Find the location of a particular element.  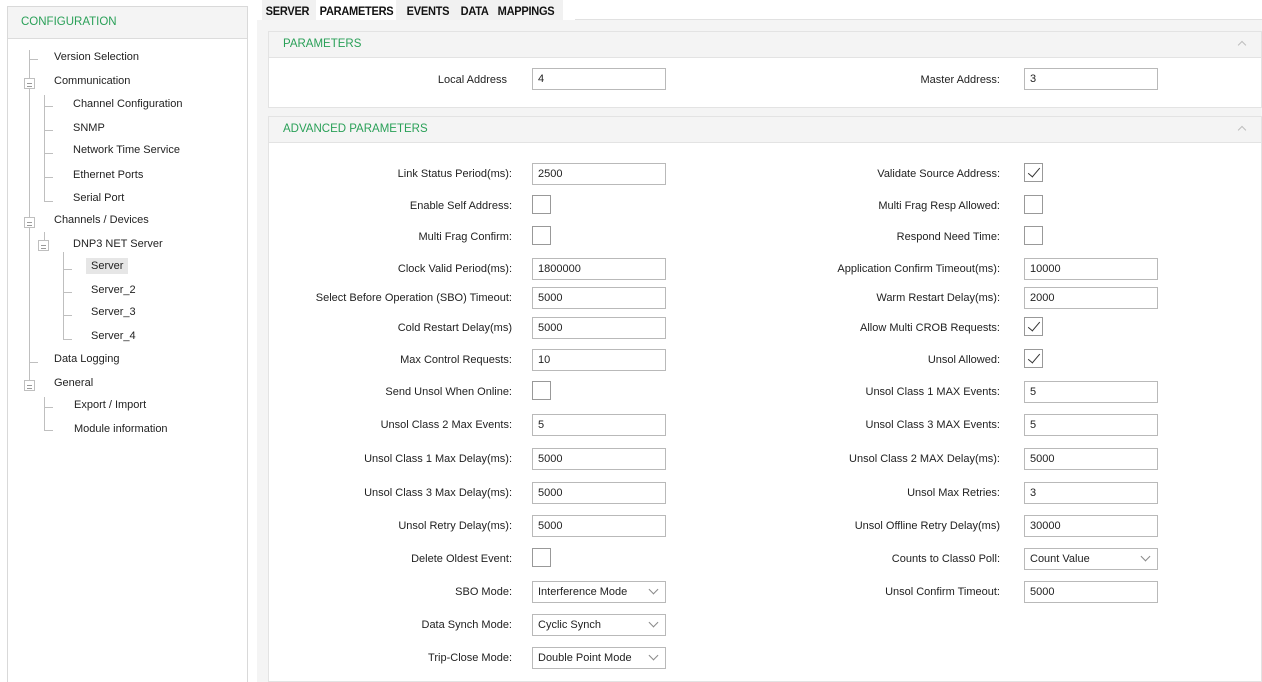

unsol-confirm-timeout-input is located at coordinates (1091, 592).